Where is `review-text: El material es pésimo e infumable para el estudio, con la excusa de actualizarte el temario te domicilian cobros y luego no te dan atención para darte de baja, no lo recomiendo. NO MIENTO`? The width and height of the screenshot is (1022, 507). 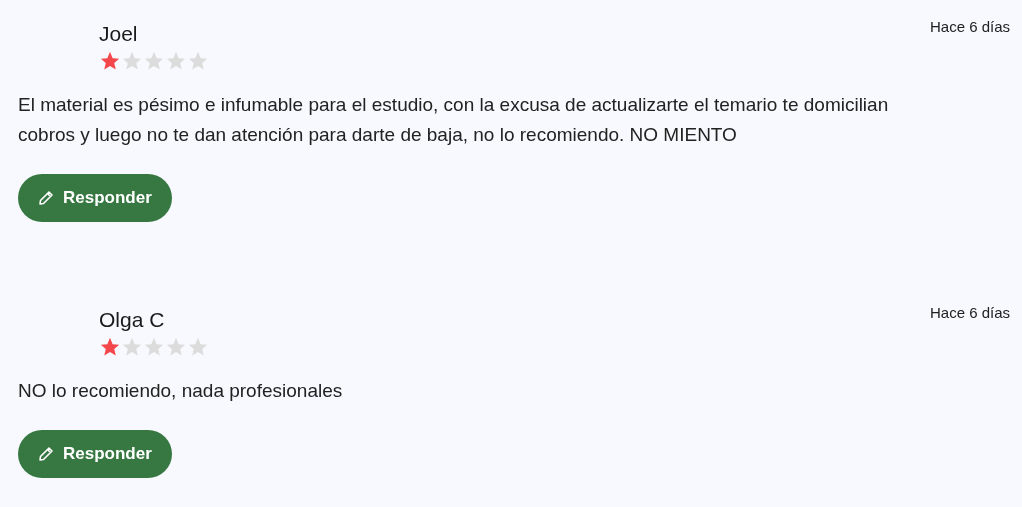
review-text: El material es pésimo e infumable para el estudio, con la excusa de actualizarte el temario te domicilian cobros y luego no te dan atención para darte de baja, no lo recomiendo. NO MIENTO is located at coordinates (454, 120).